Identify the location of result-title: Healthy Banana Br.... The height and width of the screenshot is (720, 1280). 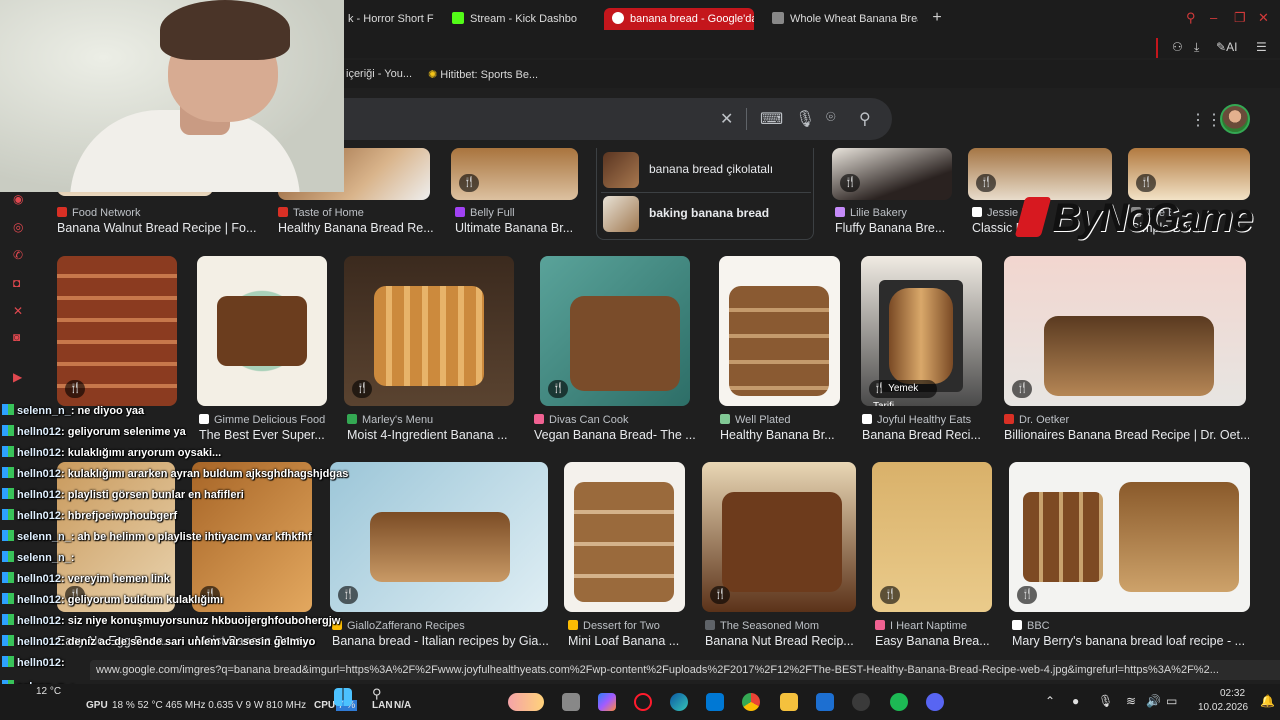
(785, 435).